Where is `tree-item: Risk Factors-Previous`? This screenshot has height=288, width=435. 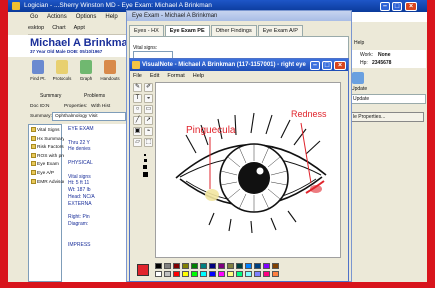 tree-item: Risk Factors-Previous is located at coordinates (57, 147).